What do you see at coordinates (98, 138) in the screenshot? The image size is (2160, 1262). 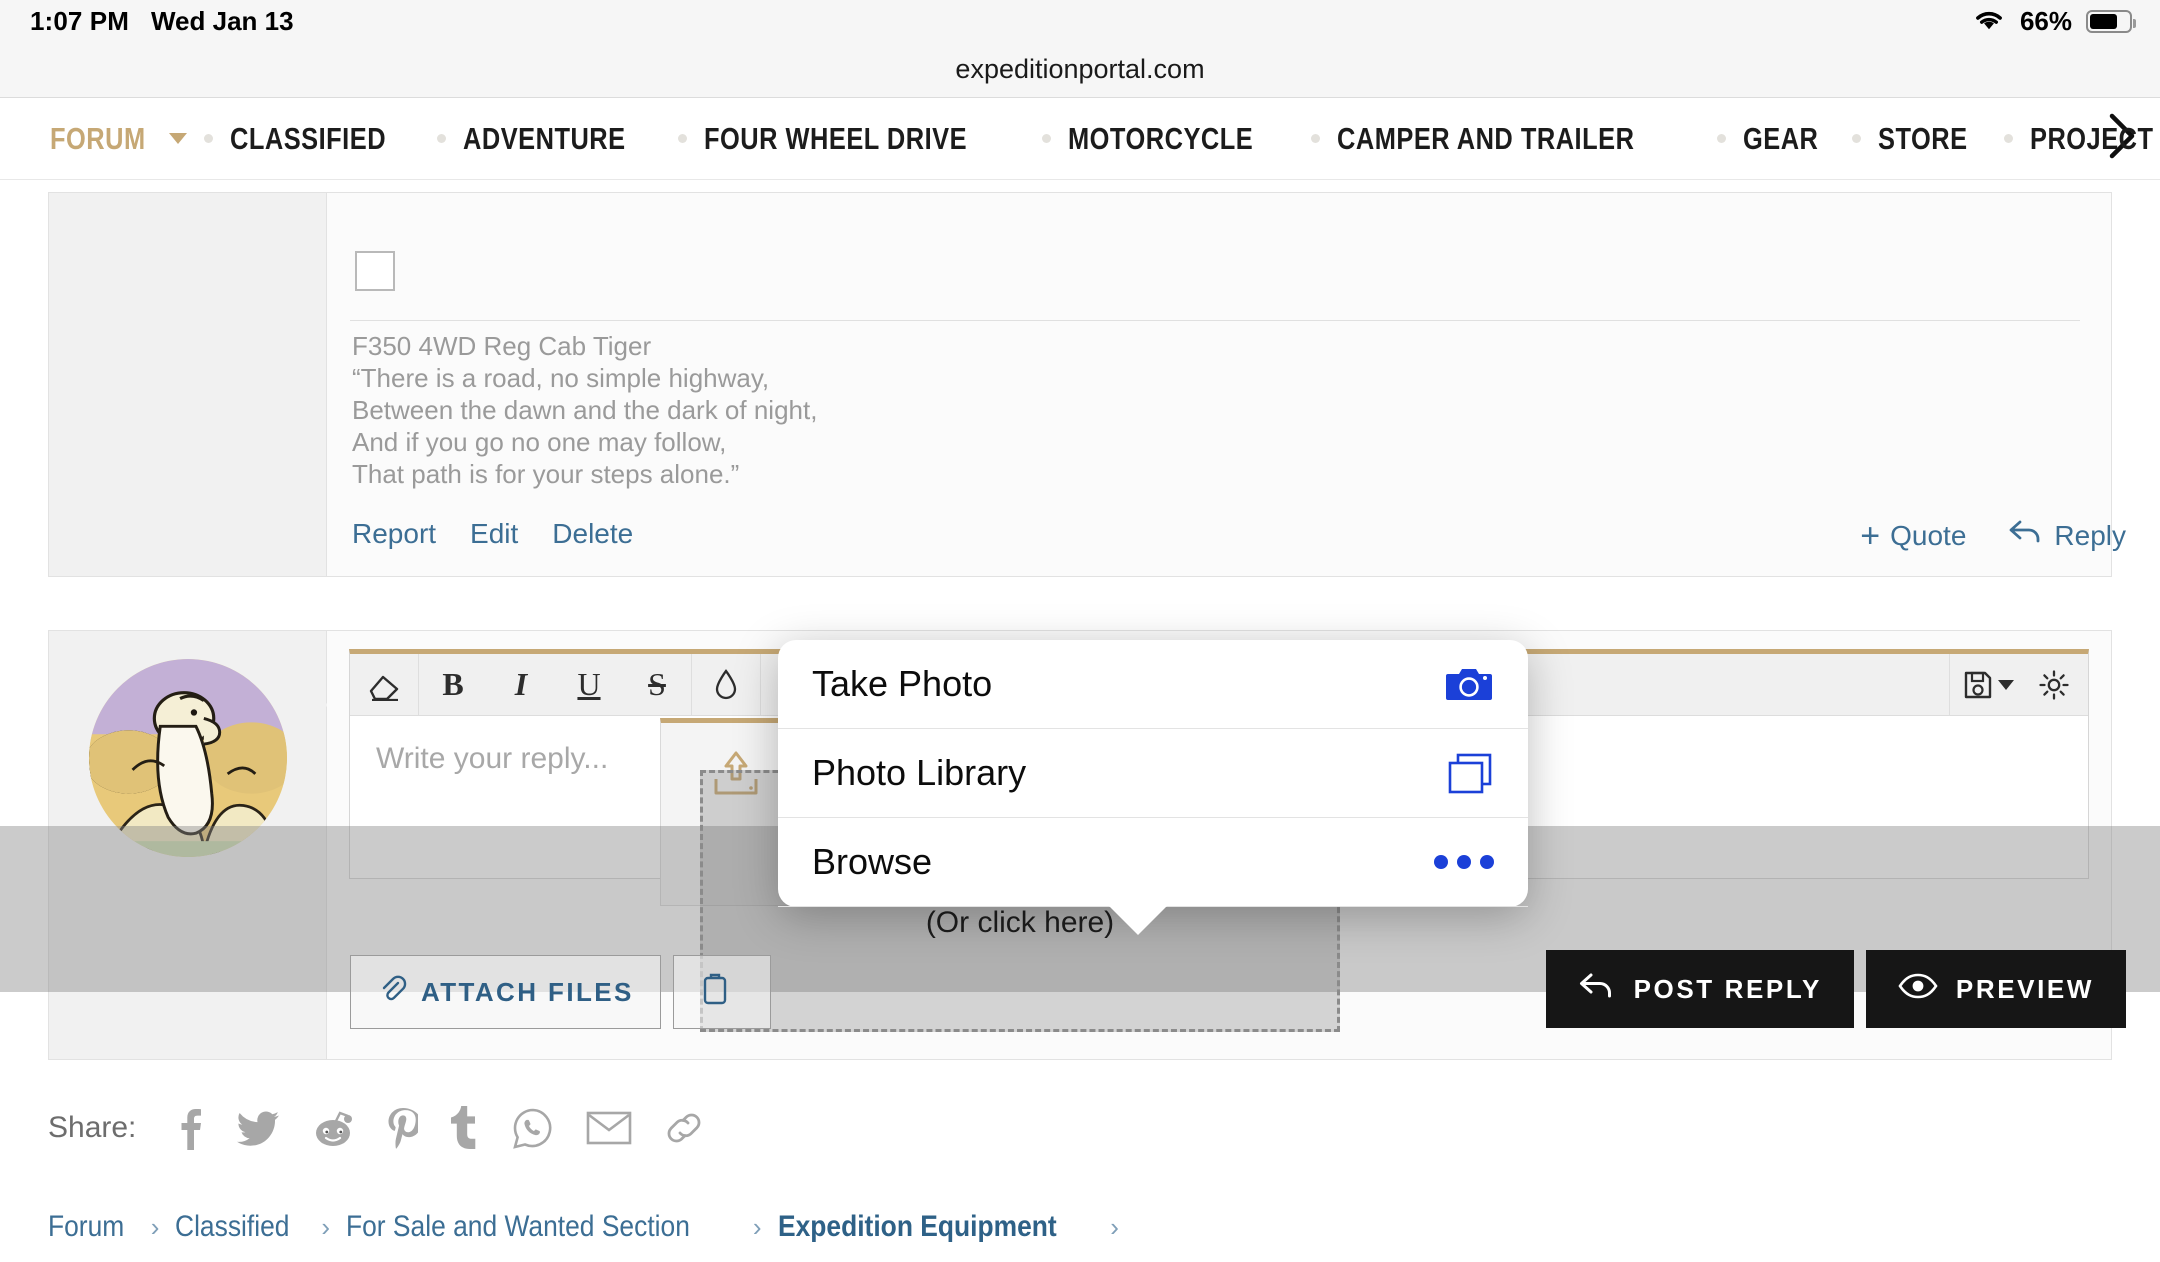 I see `nav-label: FORUM` at bounding box center [98, 138].